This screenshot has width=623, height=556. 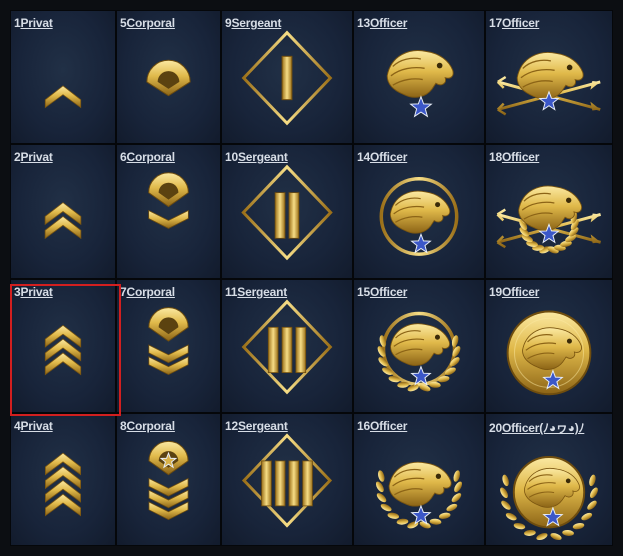 I want to click on rank-label: 18Officer, so click(x=514, y=157).